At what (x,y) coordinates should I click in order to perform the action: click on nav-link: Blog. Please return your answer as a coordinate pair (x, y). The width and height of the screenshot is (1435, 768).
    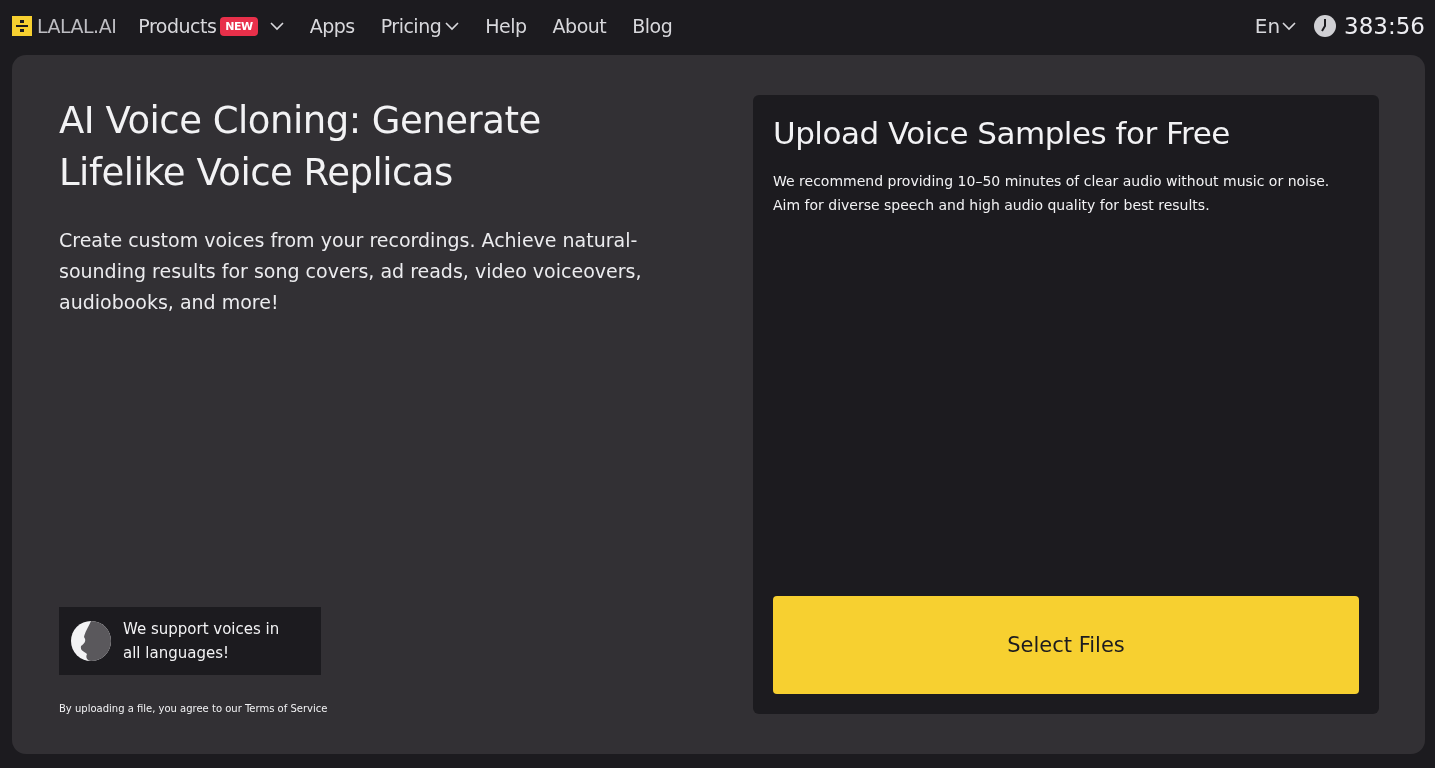
    Looking at the image, I should click on (652, 26).